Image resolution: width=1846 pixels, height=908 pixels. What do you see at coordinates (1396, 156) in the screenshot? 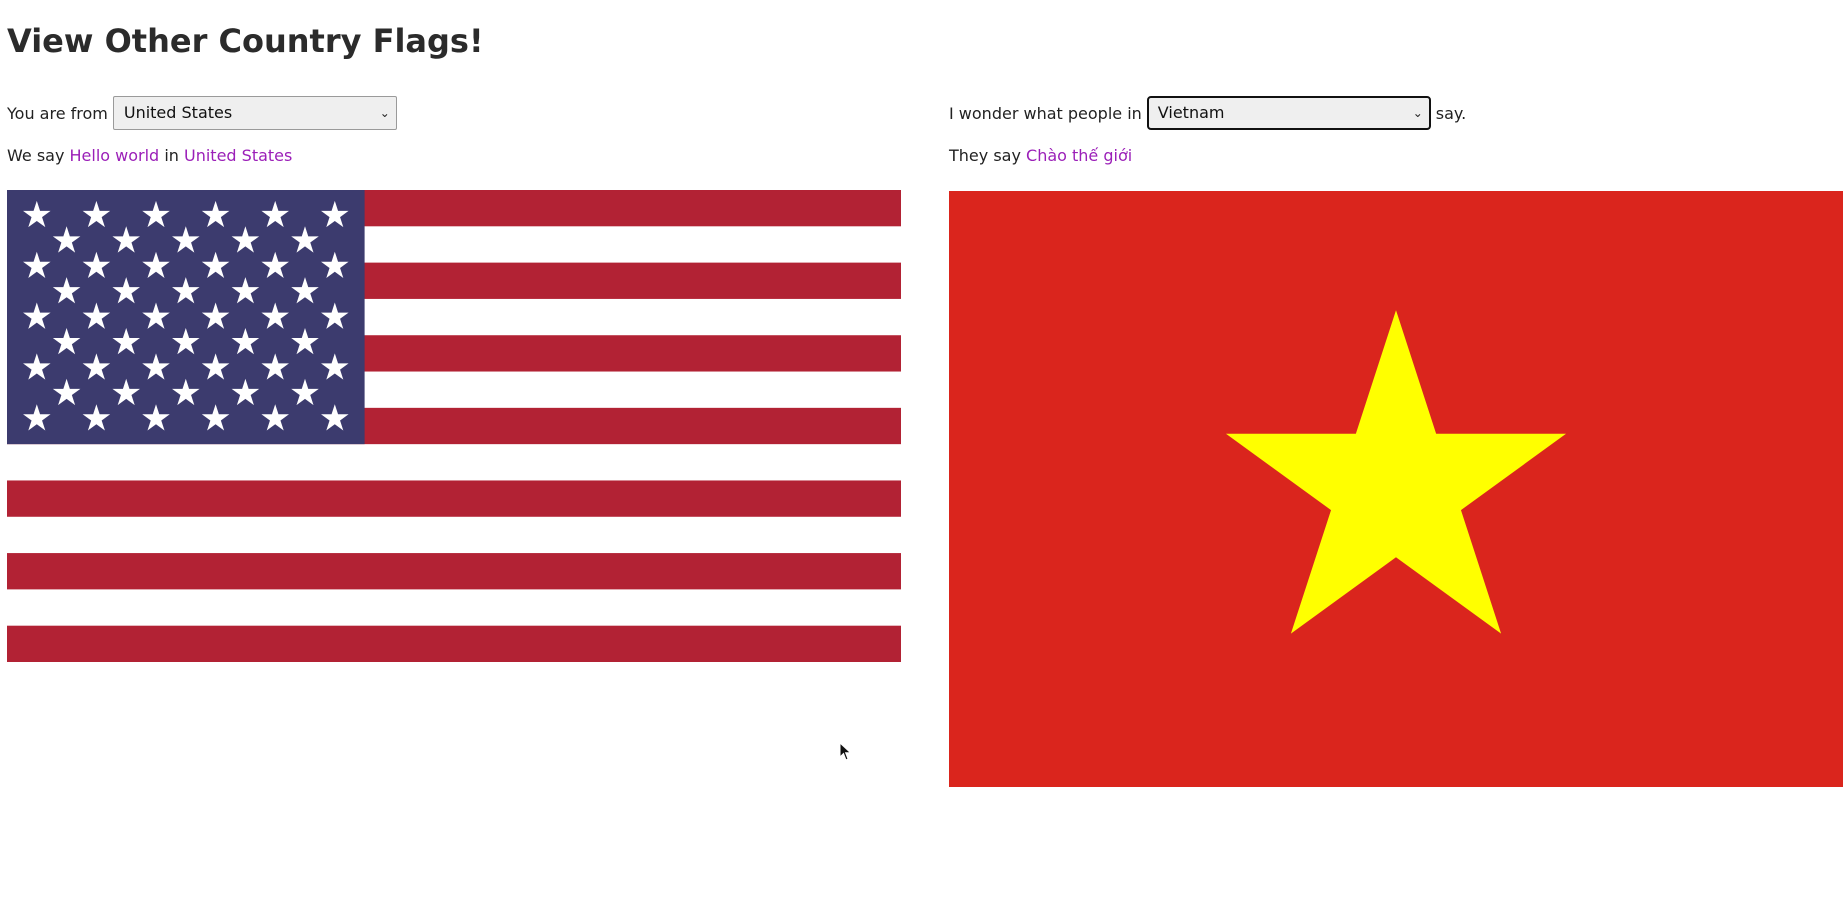
I see `other-greeting-line: They say Chào thế giới` at bounding box center [1396, 156].